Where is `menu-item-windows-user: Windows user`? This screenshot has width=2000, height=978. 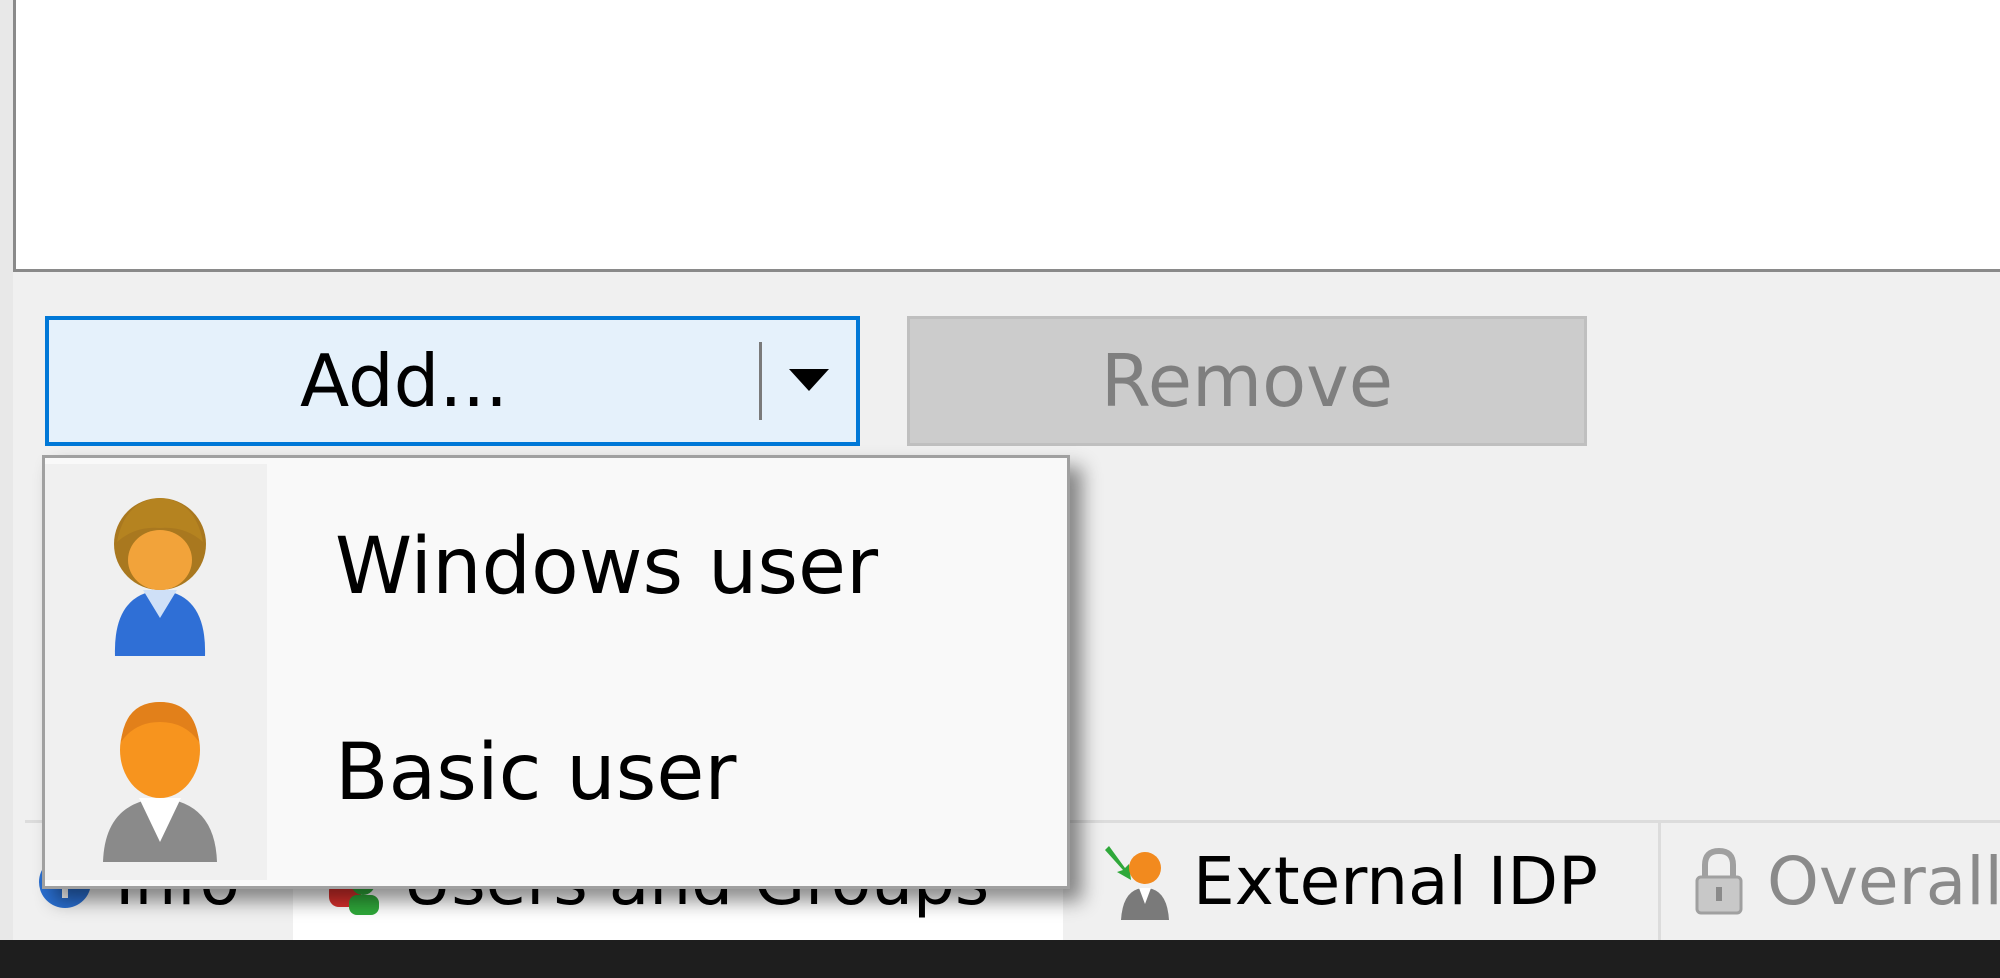 menu-item-windows-user: Windows user is located at coordinates (556, 566).